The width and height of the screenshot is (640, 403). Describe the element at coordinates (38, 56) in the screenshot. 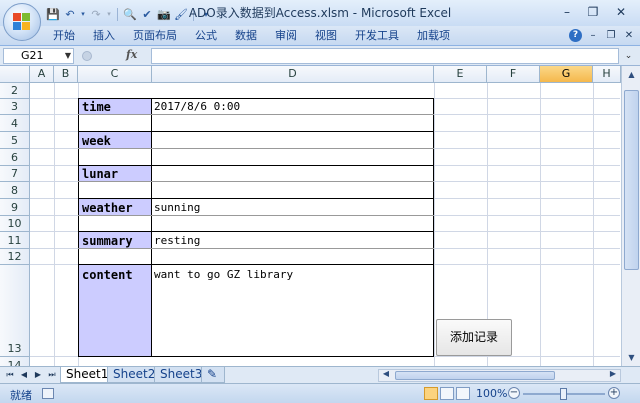

I see `name-box: G21 ▼` at that location.